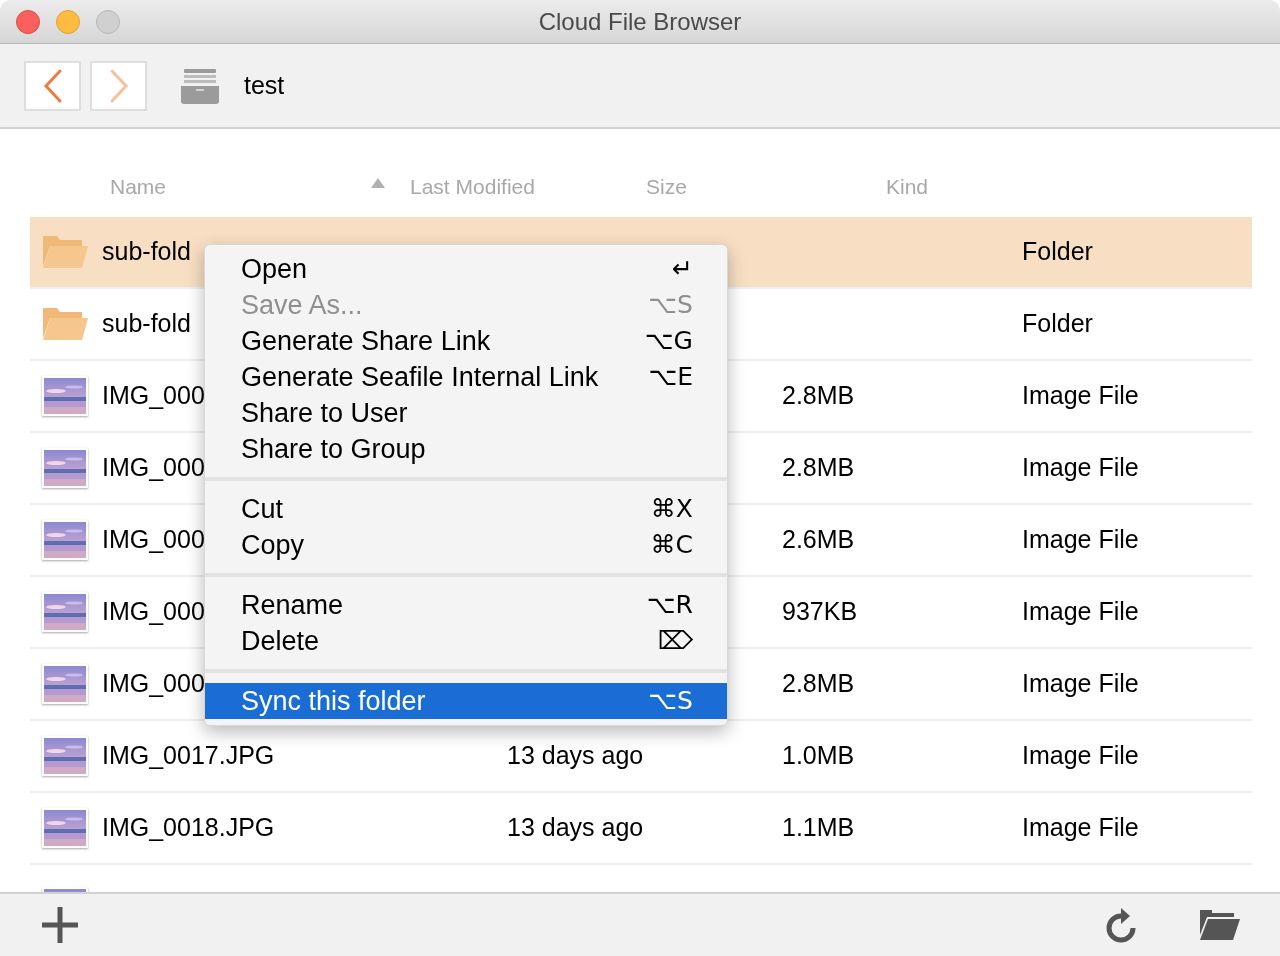  Describe the element at coordinates (818, 827) in the screenshot. I see `file-size: 1.1MB` at that location.